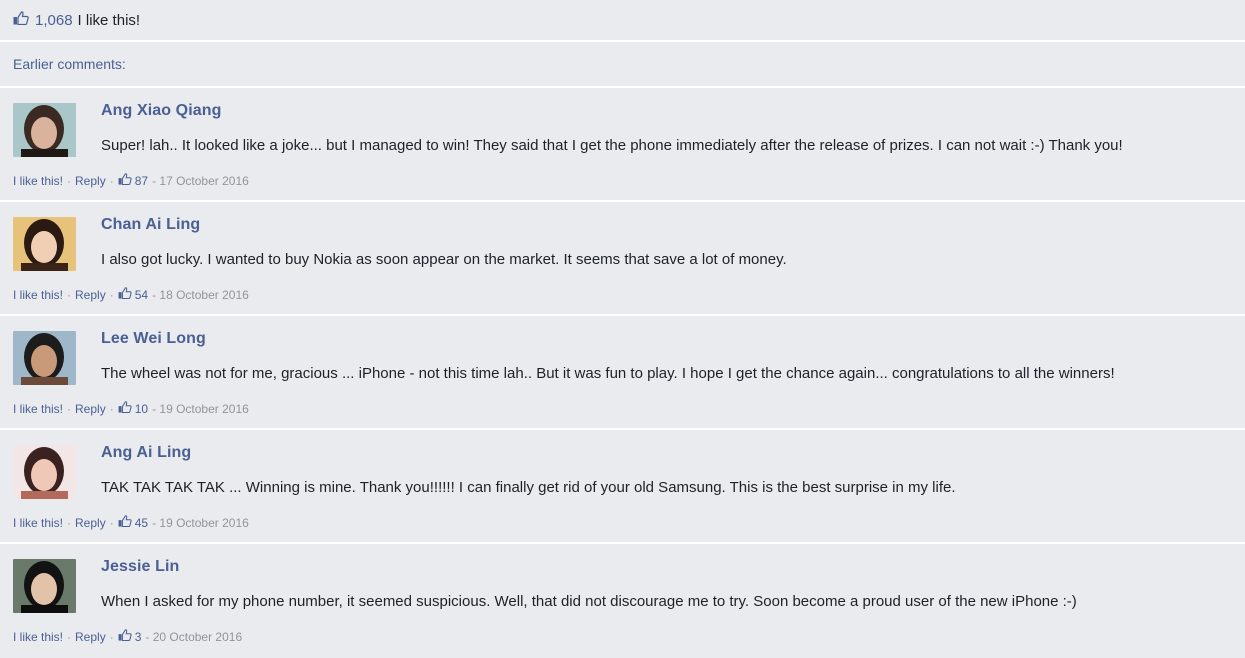 The width and height of the screenshot is (1245, 658). I want to click on page-like-text: I like this!, so click(109, 20).